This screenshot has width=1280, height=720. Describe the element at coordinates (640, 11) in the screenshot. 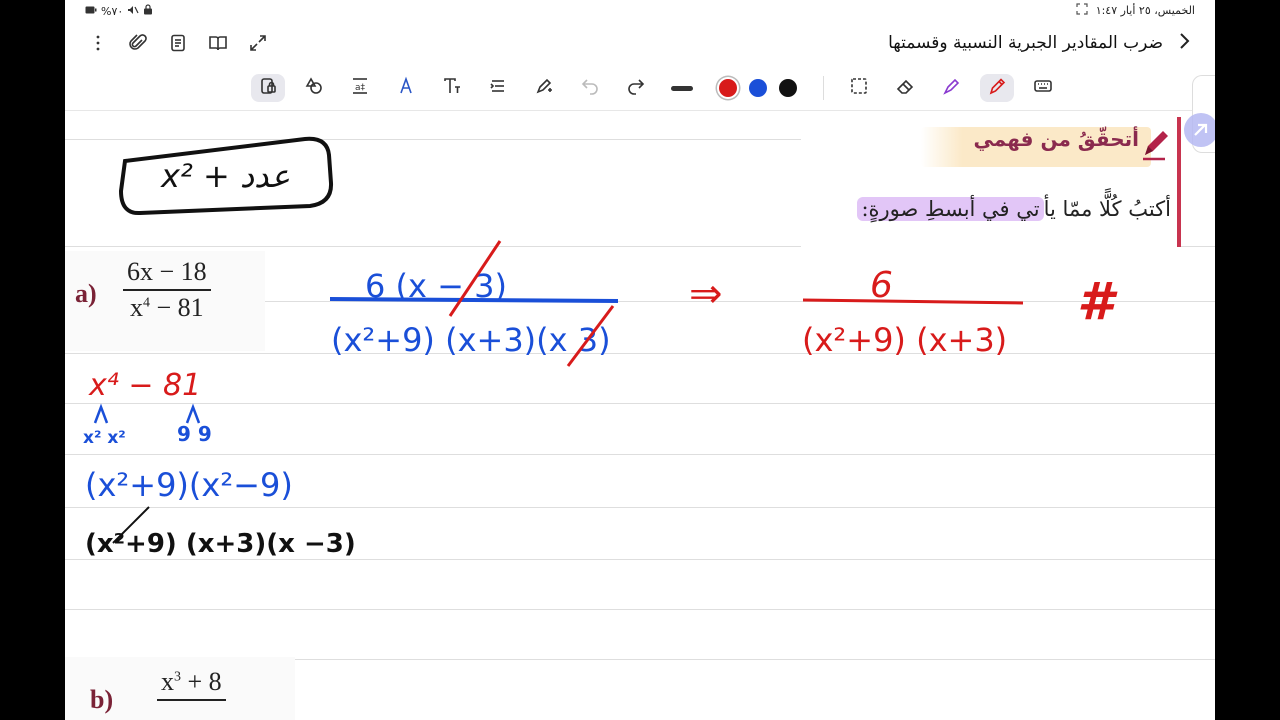

I see `status-bar: %٧٠ الخميس، ٢٥ أيار ١:٤٧` at that location.